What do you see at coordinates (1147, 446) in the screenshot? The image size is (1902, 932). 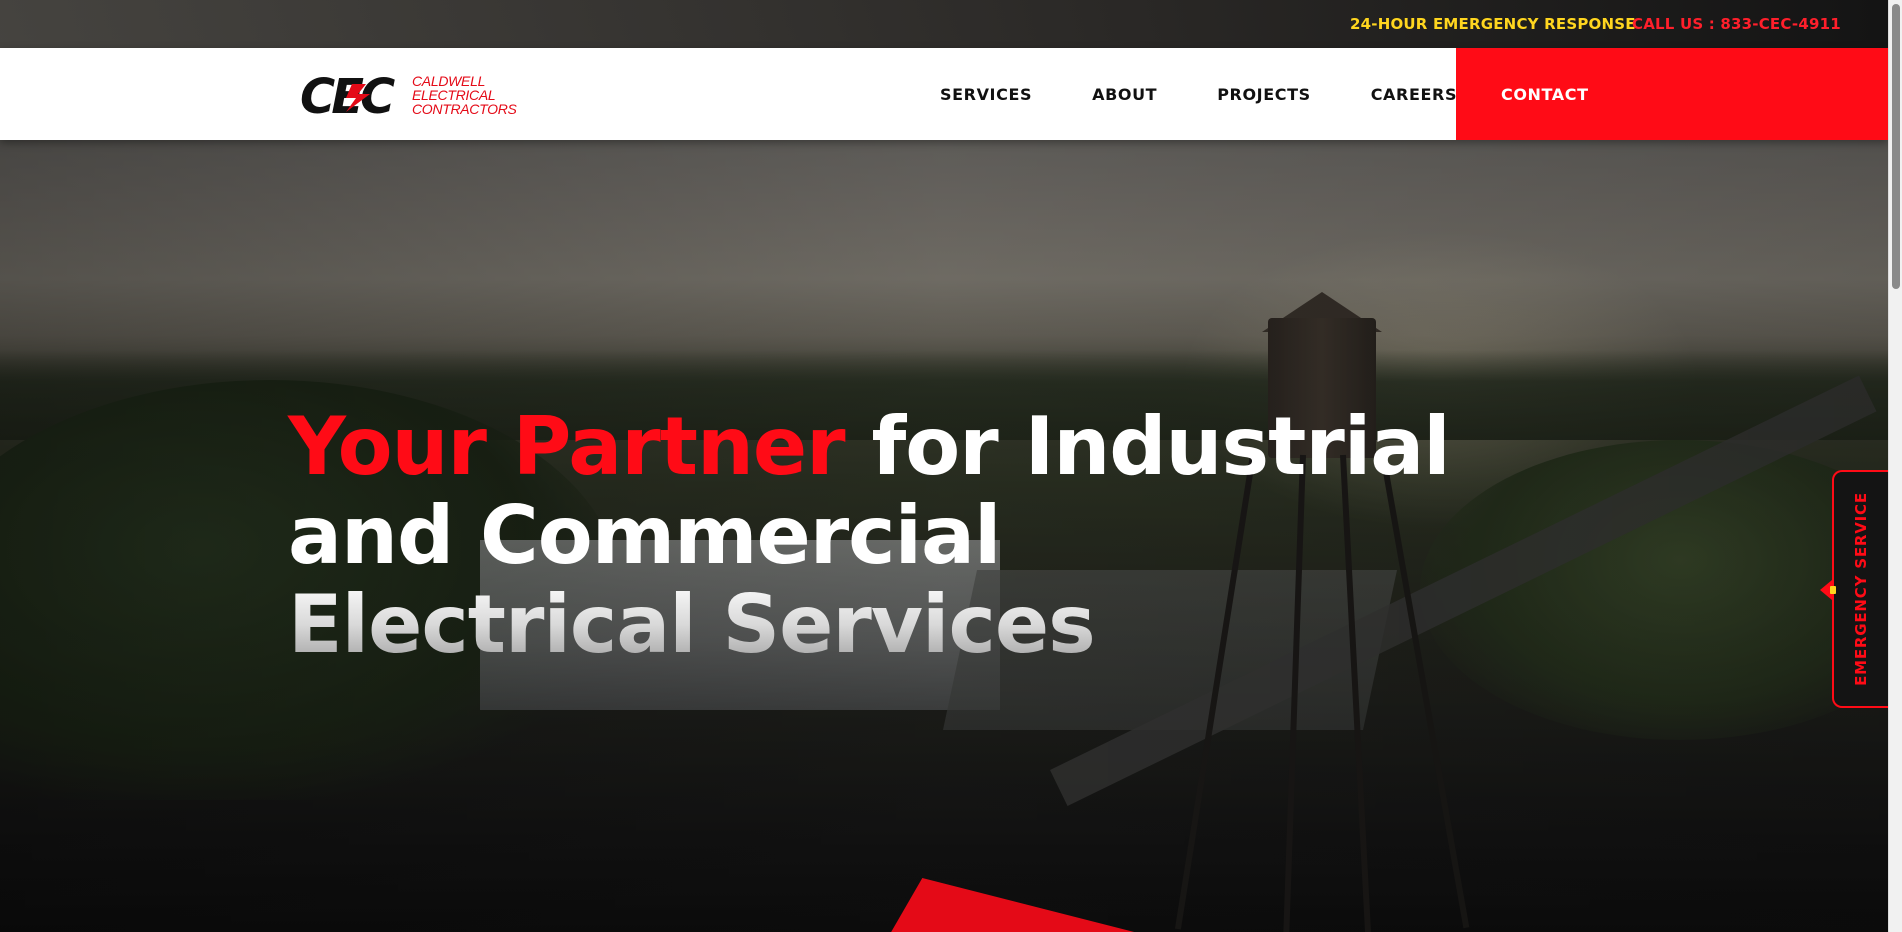 I see `headline-line1-rest: for Industrial` at bounding box center [1147, 446].